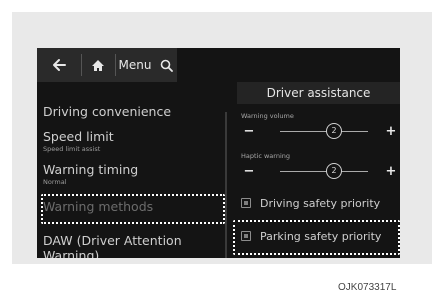  Describe the element at coordinates (249, 132) in the screenshot. I see `volume-decrease-button: −` at that location.